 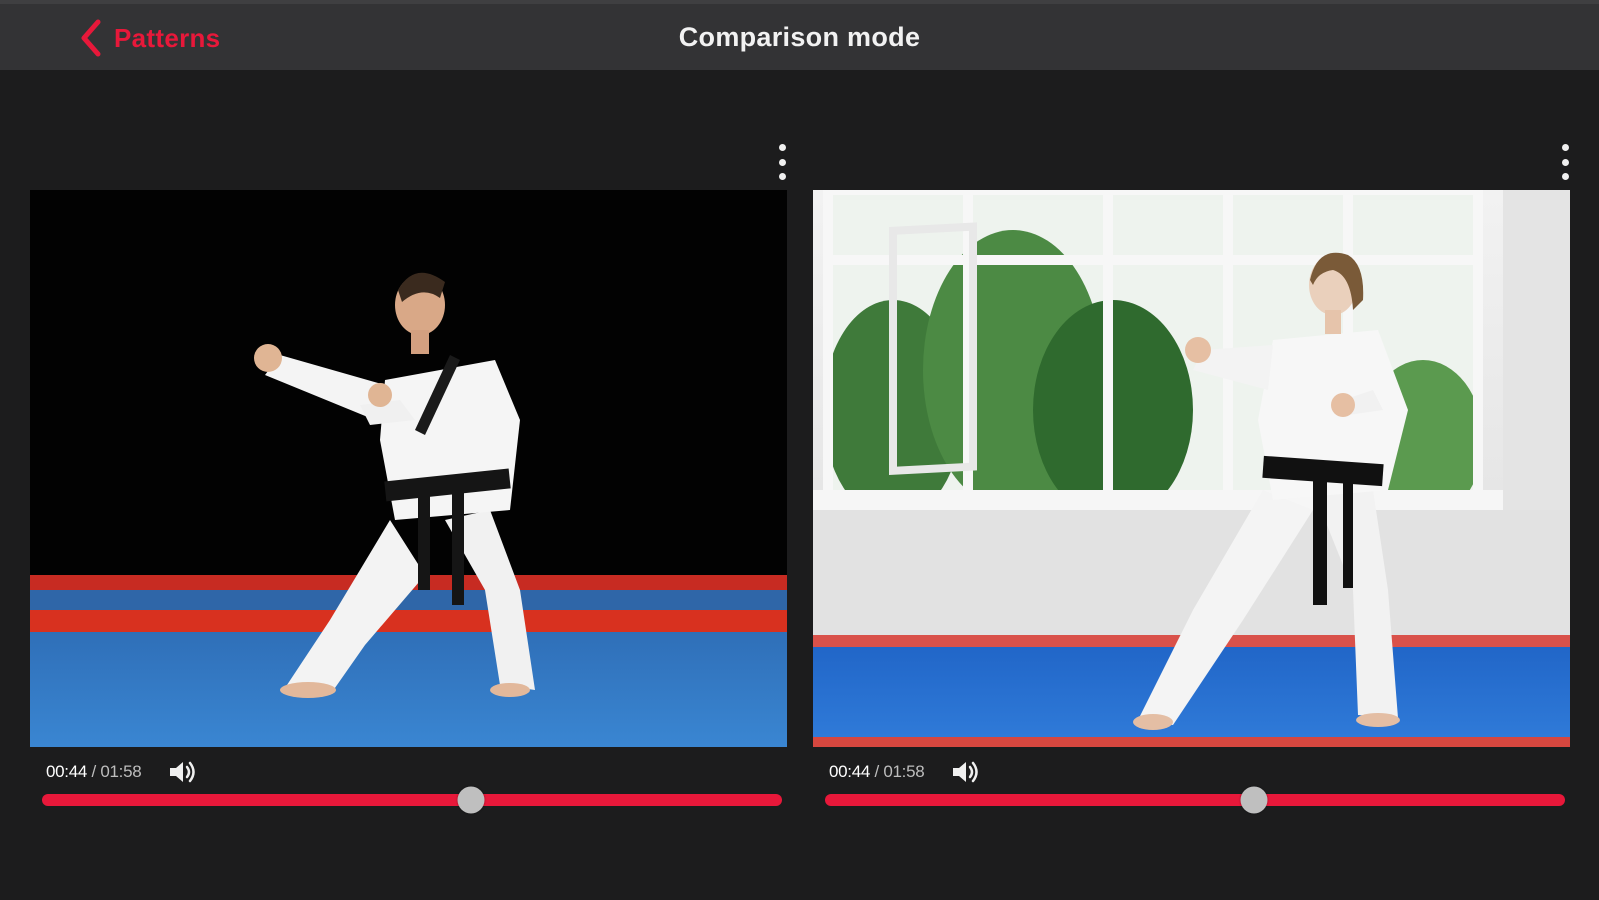 I want to click on page-title: Comparison mode, so click(x=799, y=37).